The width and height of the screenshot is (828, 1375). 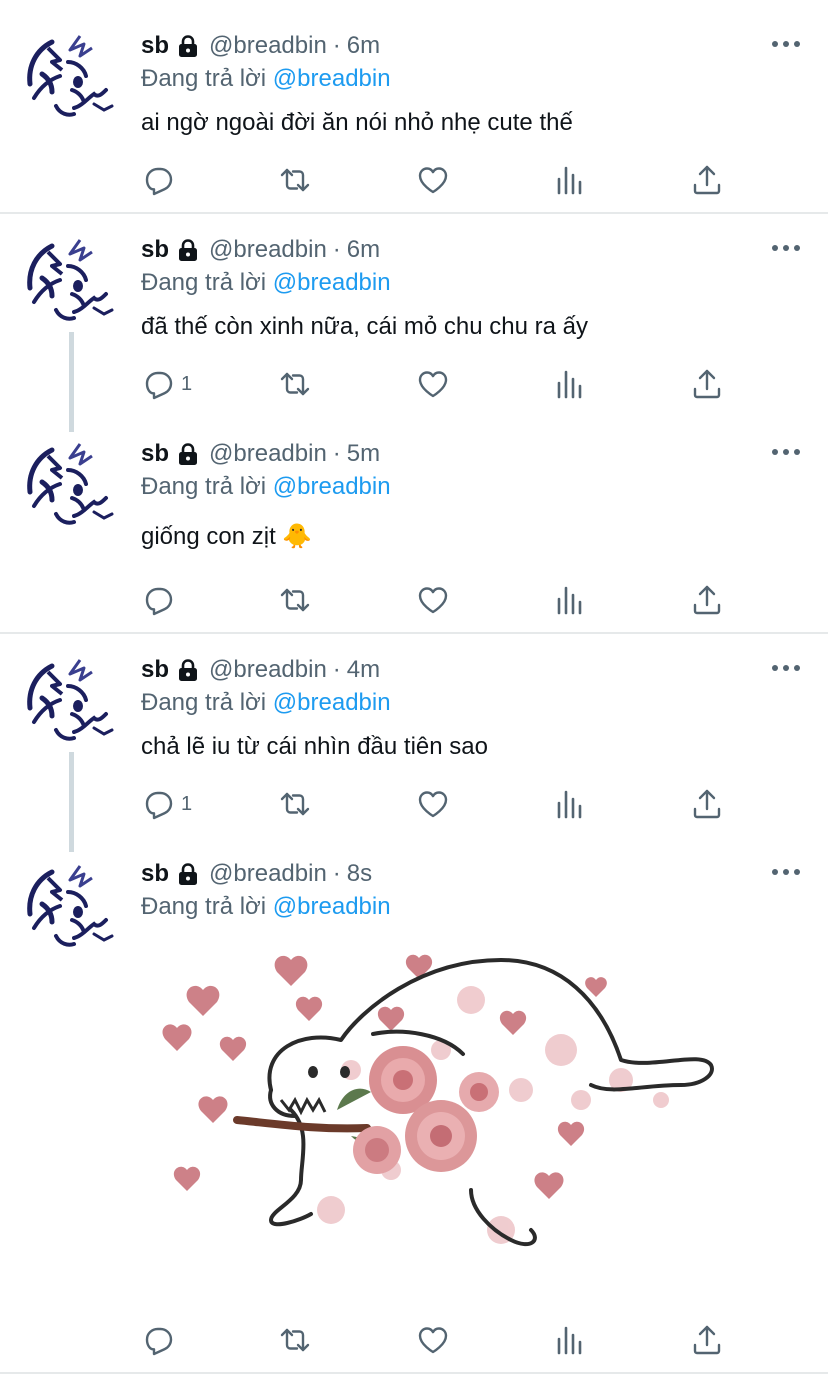 I want to click on divider, so click(x=414, y=1373).